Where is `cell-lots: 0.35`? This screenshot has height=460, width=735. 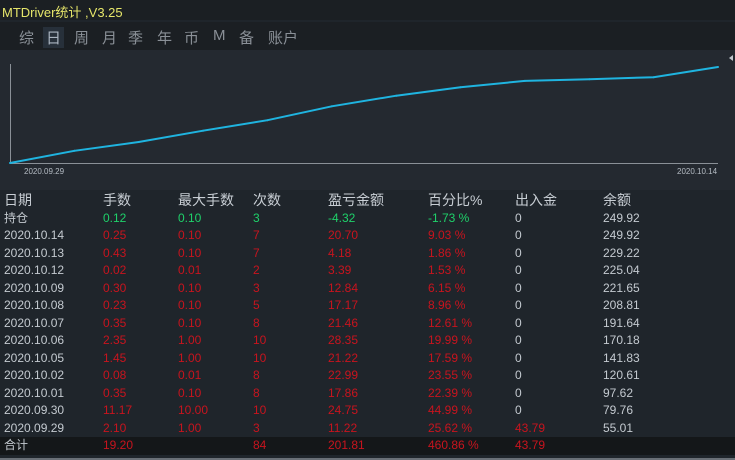 cell-lots: 0.35 is located at coordinates (115, 392).